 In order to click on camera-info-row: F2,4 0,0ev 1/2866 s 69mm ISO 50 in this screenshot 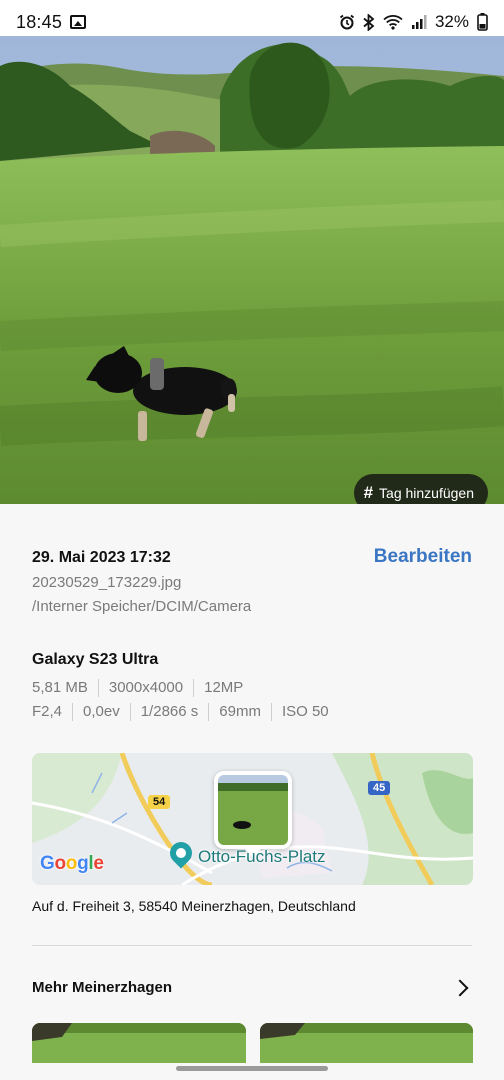, I will do `click(185, 712)`.